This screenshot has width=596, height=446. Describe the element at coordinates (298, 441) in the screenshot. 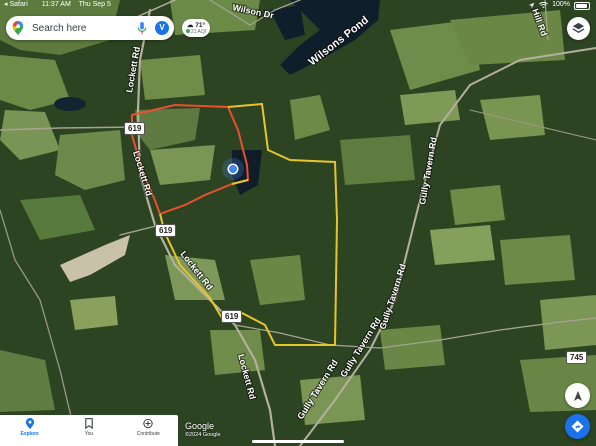

I see `home-indicator` at that location.